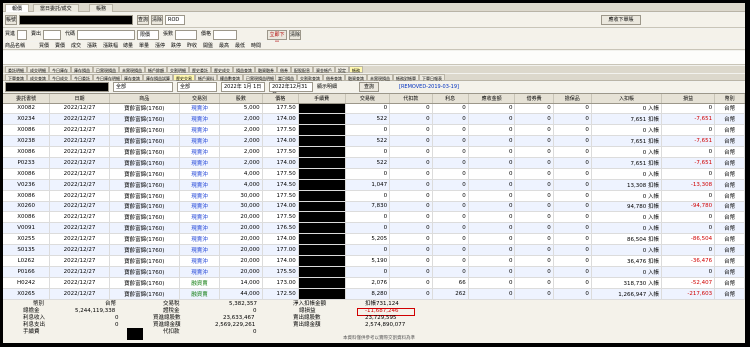 This screenshot has width=750, height=347. Describe the element at coordinates (175, 20) in the screenshot. I see `order-type-select: ROD` at that location.